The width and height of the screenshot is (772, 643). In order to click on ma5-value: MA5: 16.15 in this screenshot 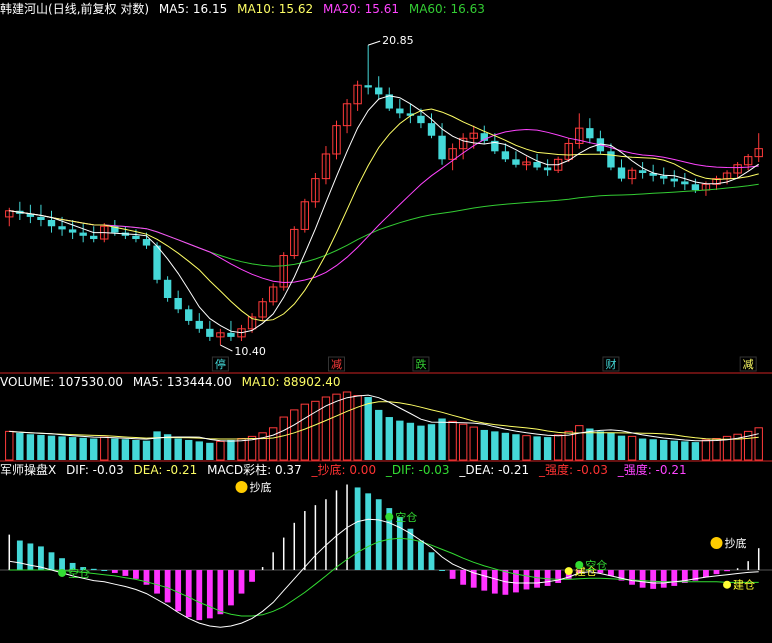, I will do `click(193, 9)`.